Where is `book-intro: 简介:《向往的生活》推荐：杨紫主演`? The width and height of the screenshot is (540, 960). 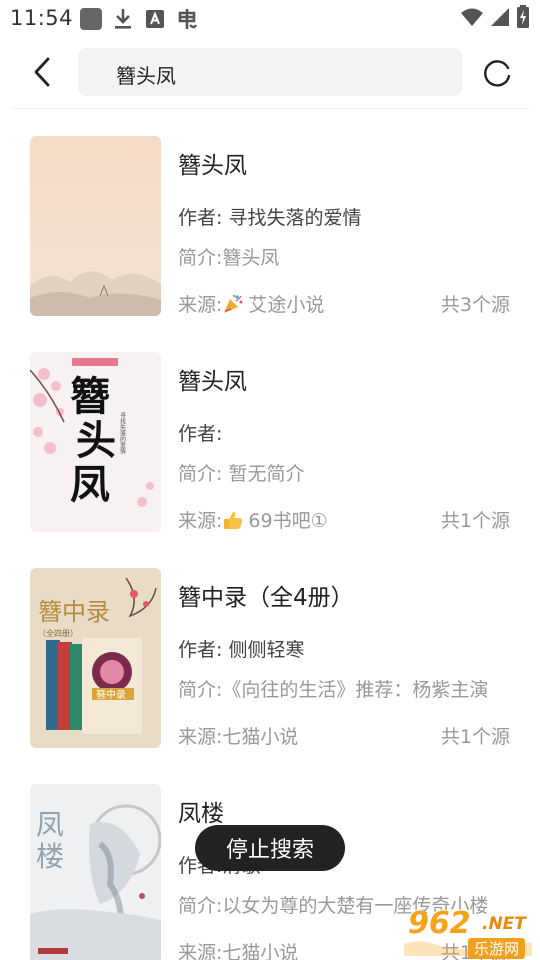 book-intro: 简介:《向往的生活》推荐：杨紫主演 is located at coordinates (333, 690).